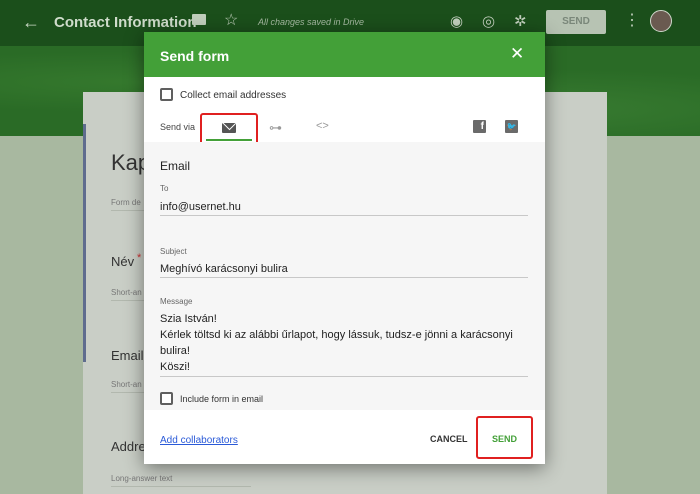 Image resolution: width=700 pixels, height=494 pixels. I want to click on to-field: info@usernet.hu, so click(200, 207).